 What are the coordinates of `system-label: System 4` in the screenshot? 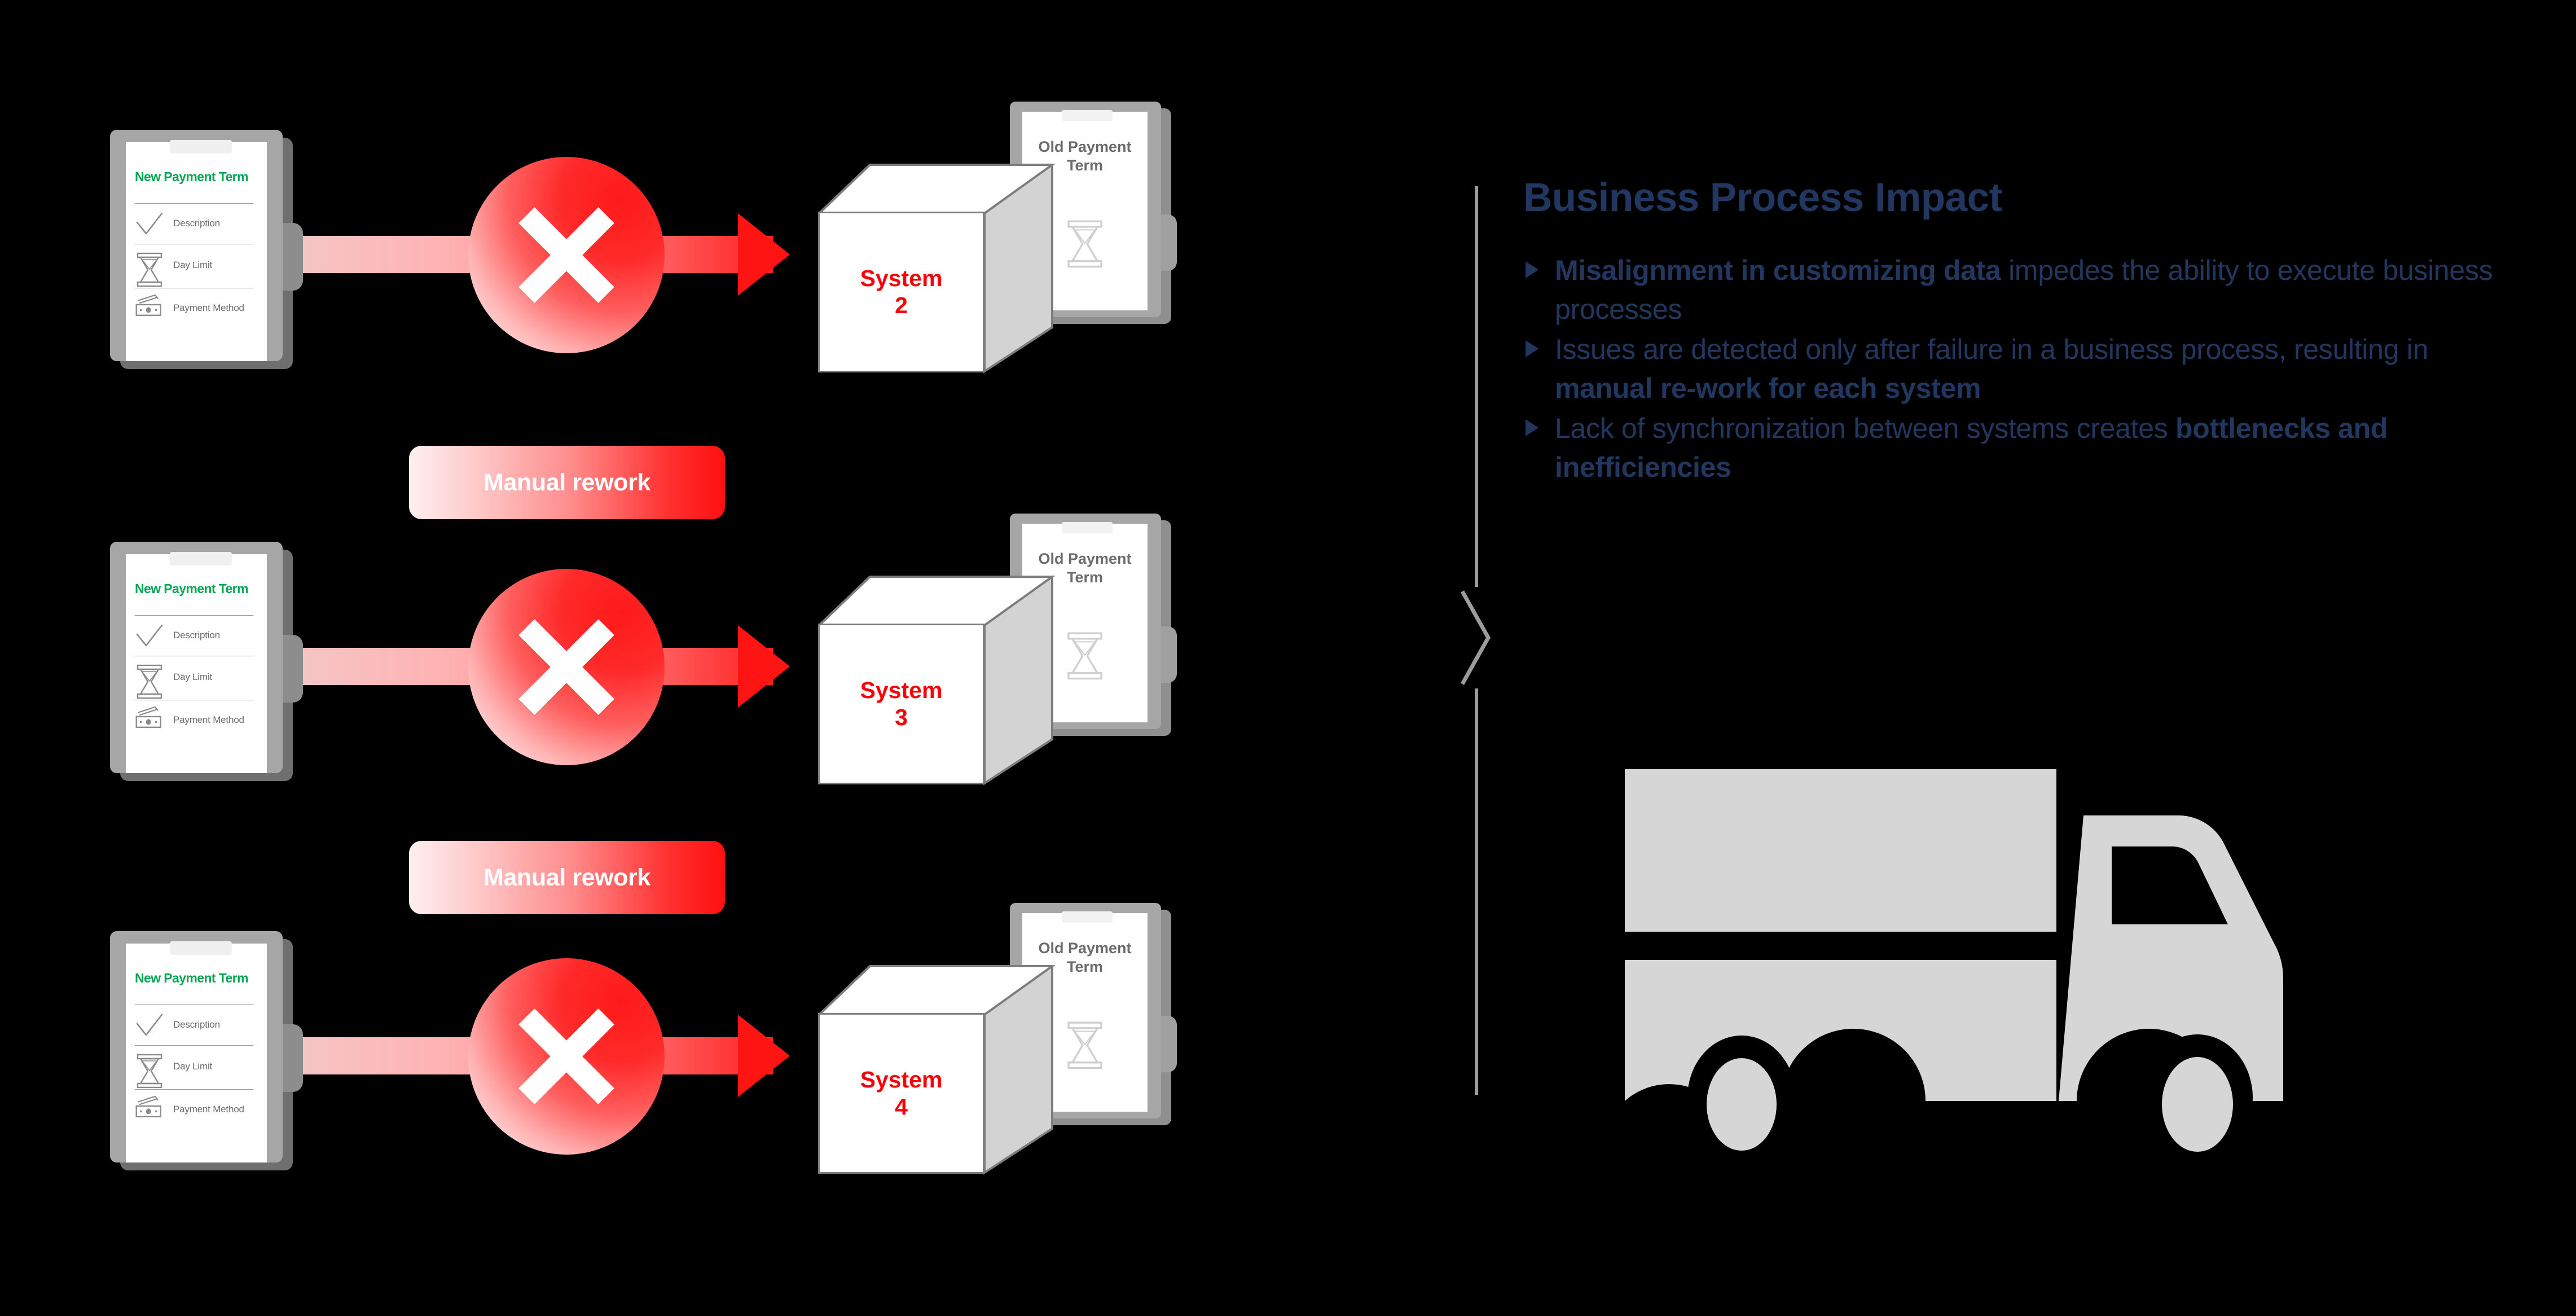 It's located at (901, 1093).